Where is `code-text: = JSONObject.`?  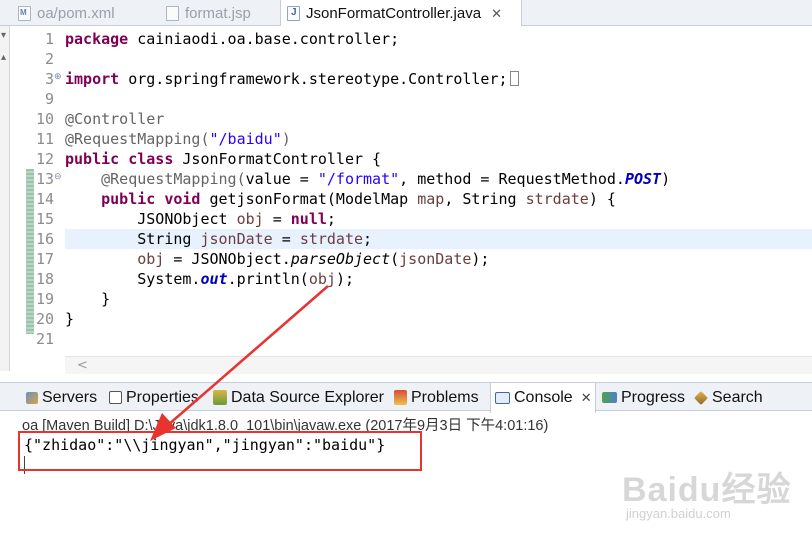 code-text: = JSONObject. is located at coordinates (227, 259).